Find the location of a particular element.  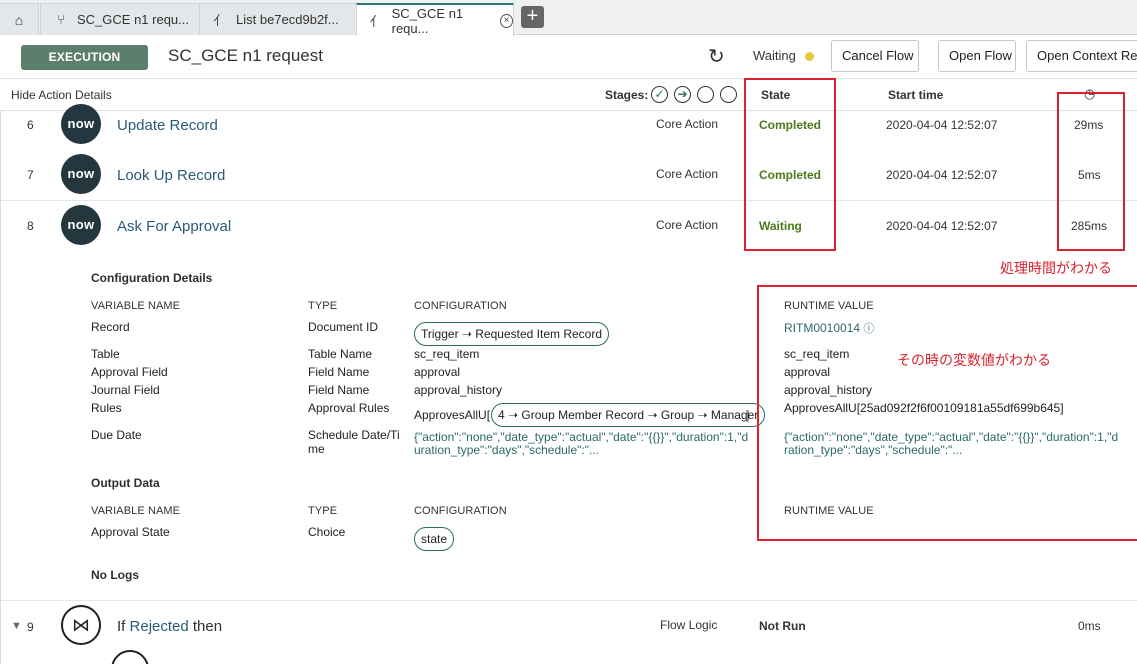

variable-type-line1: Schedule Date/Ti is located at coordinates (354, 435).